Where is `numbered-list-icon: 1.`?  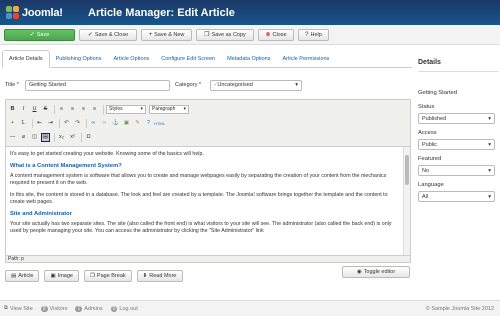 numbered-list-icon: 1. is located at coordinates (23, 123).